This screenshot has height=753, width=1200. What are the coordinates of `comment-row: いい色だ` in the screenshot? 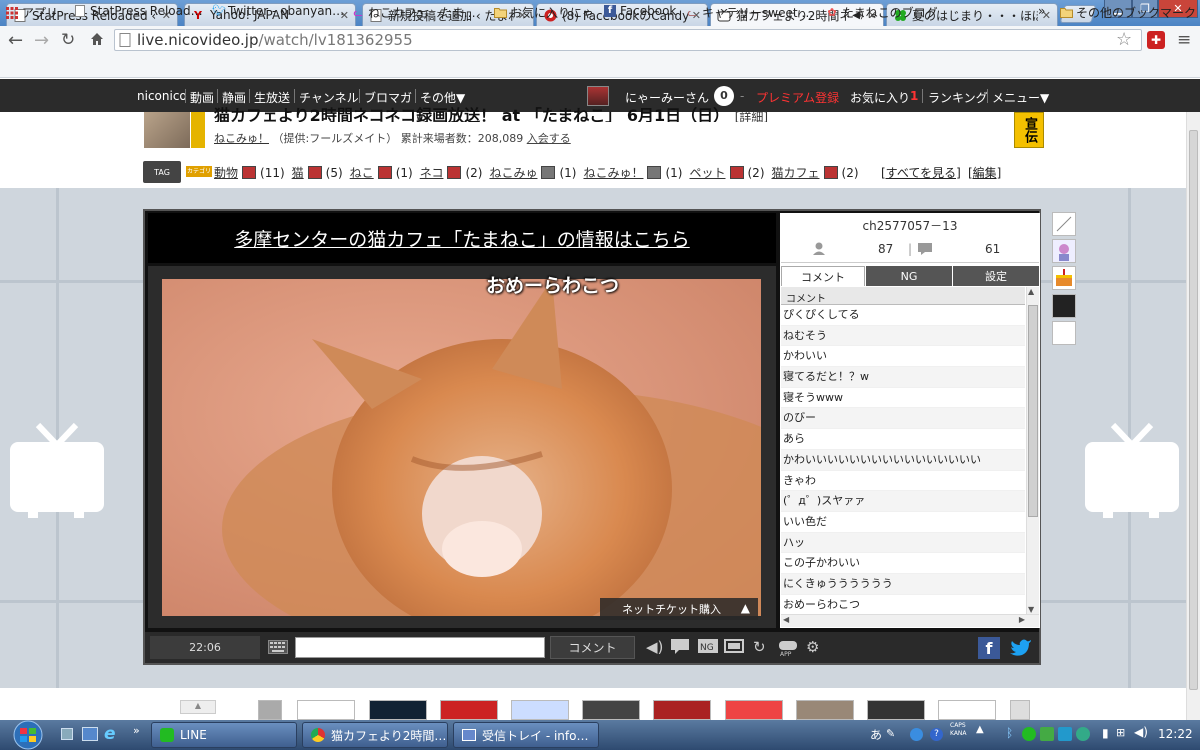 It's located at (903, 522).